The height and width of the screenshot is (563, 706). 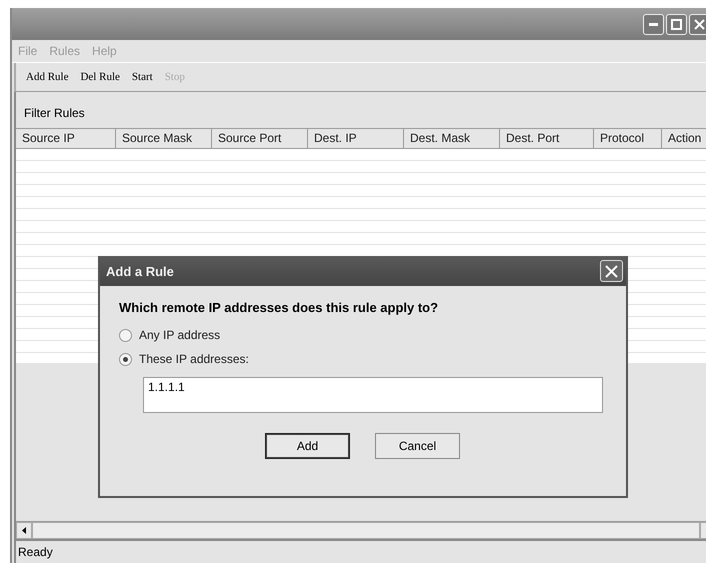 I want to click on column-header: Dest. Mask, so click(x=452, y=139).